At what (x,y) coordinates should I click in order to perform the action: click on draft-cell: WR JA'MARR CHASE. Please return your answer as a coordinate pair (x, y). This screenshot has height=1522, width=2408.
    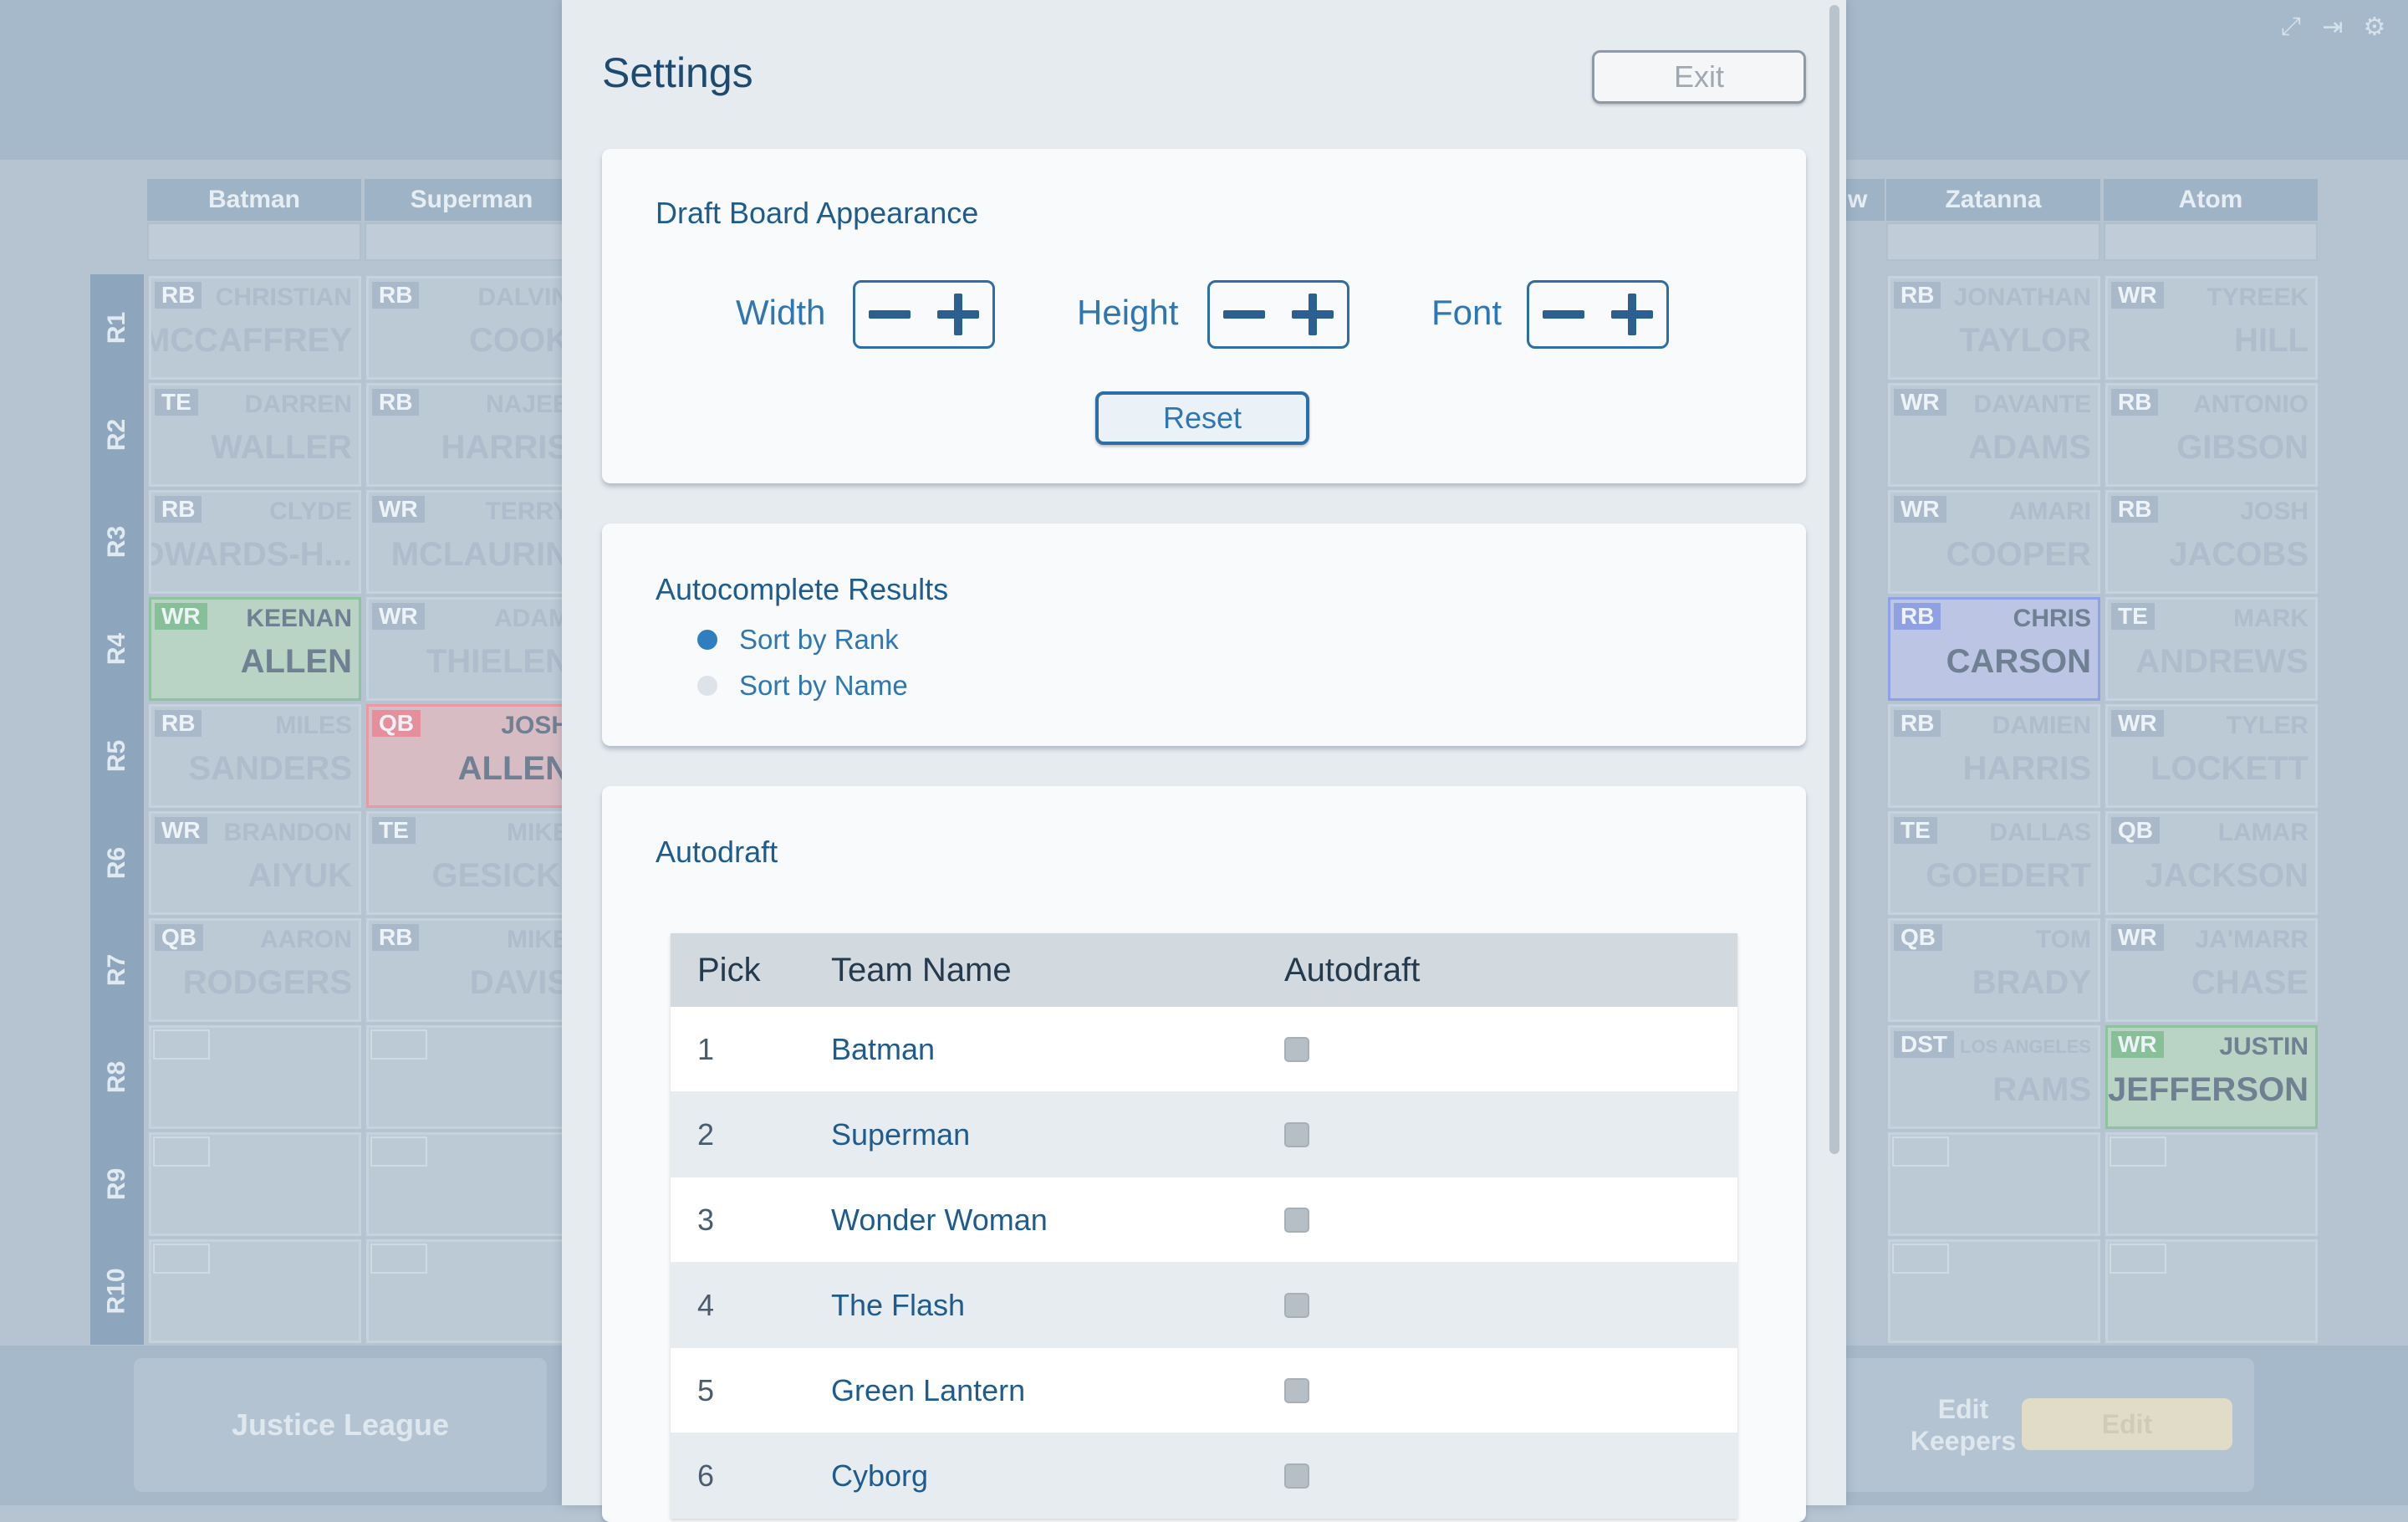
    Looking at the image, I should click on (2212, 970).